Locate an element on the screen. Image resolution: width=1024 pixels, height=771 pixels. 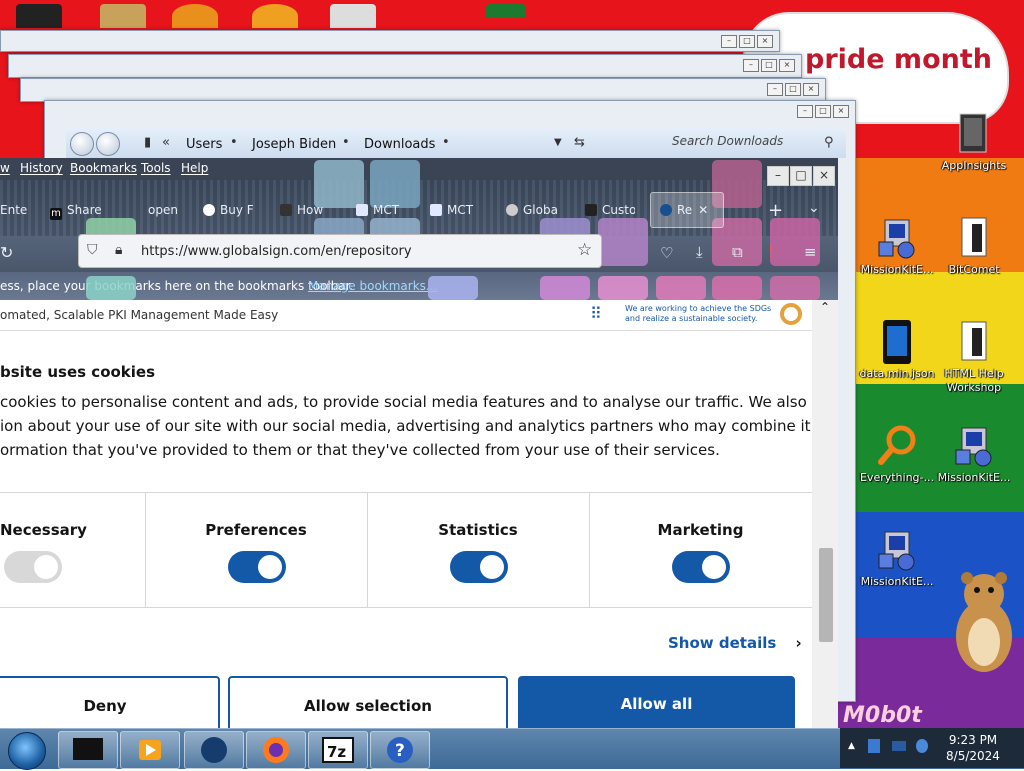
marketing-toggle is located at coordinates (701, 567).